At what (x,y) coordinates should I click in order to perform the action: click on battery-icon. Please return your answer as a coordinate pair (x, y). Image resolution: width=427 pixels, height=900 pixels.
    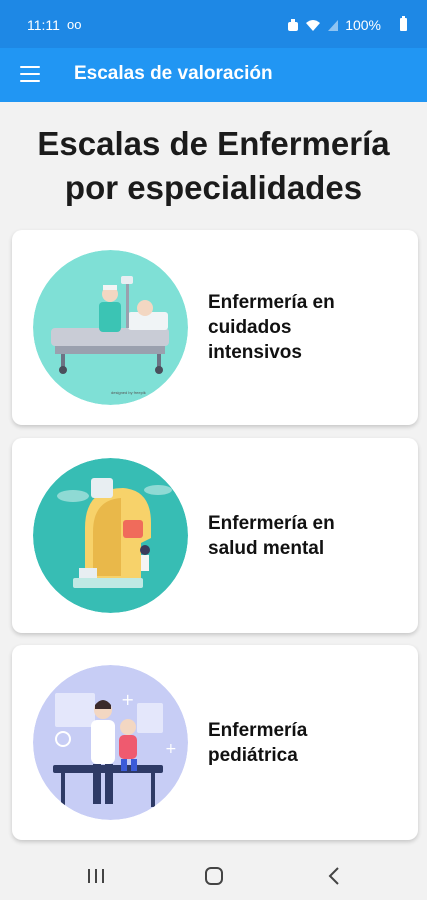
    Looking at the image, I should click on (403, 23).